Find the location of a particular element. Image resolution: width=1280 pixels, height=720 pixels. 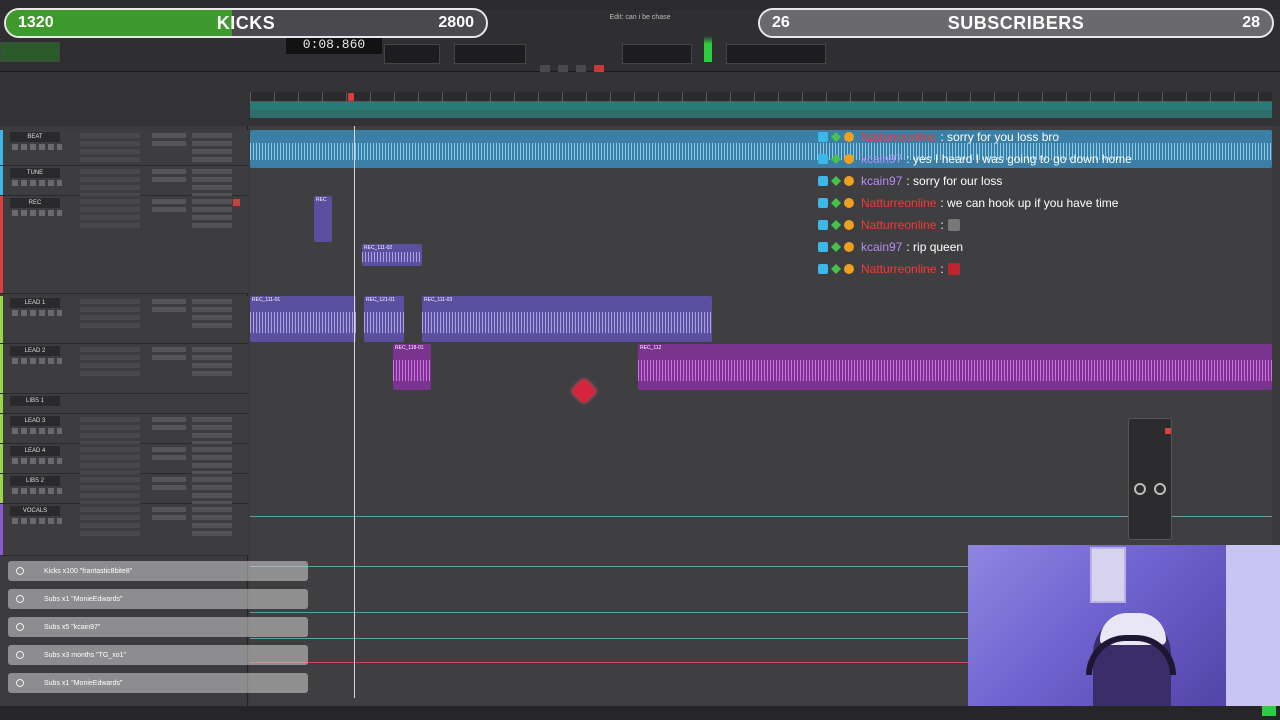

mode-buttons is located at coordinates (30, 52).